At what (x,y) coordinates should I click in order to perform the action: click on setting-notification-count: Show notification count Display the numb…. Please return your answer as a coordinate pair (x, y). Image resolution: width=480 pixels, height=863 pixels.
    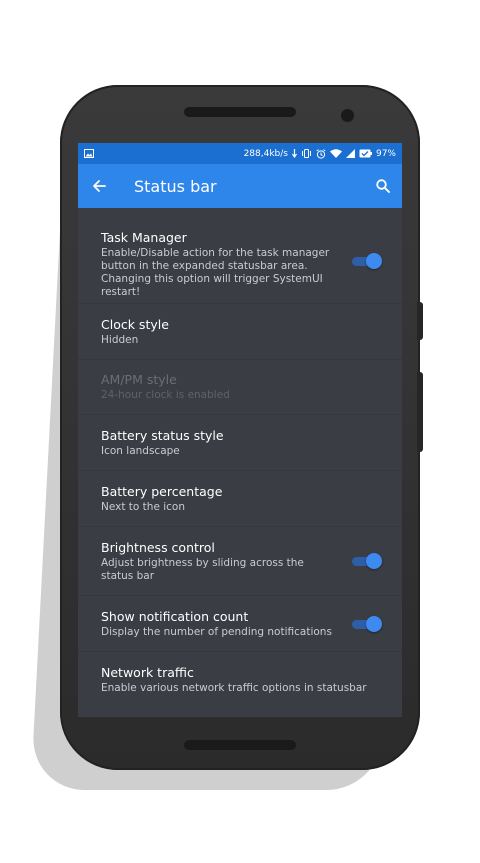
    Looking at the image, I should click on (240, 624).